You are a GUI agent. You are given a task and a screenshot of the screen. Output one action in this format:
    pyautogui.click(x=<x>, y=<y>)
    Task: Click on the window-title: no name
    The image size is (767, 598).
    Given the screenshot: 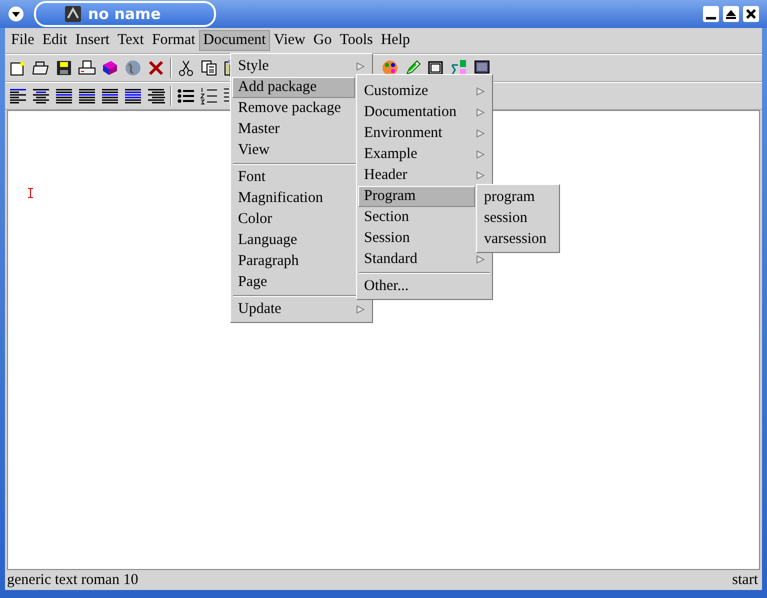 What is the action you would take?
    pyautogui.click(x=125, y=14)
    